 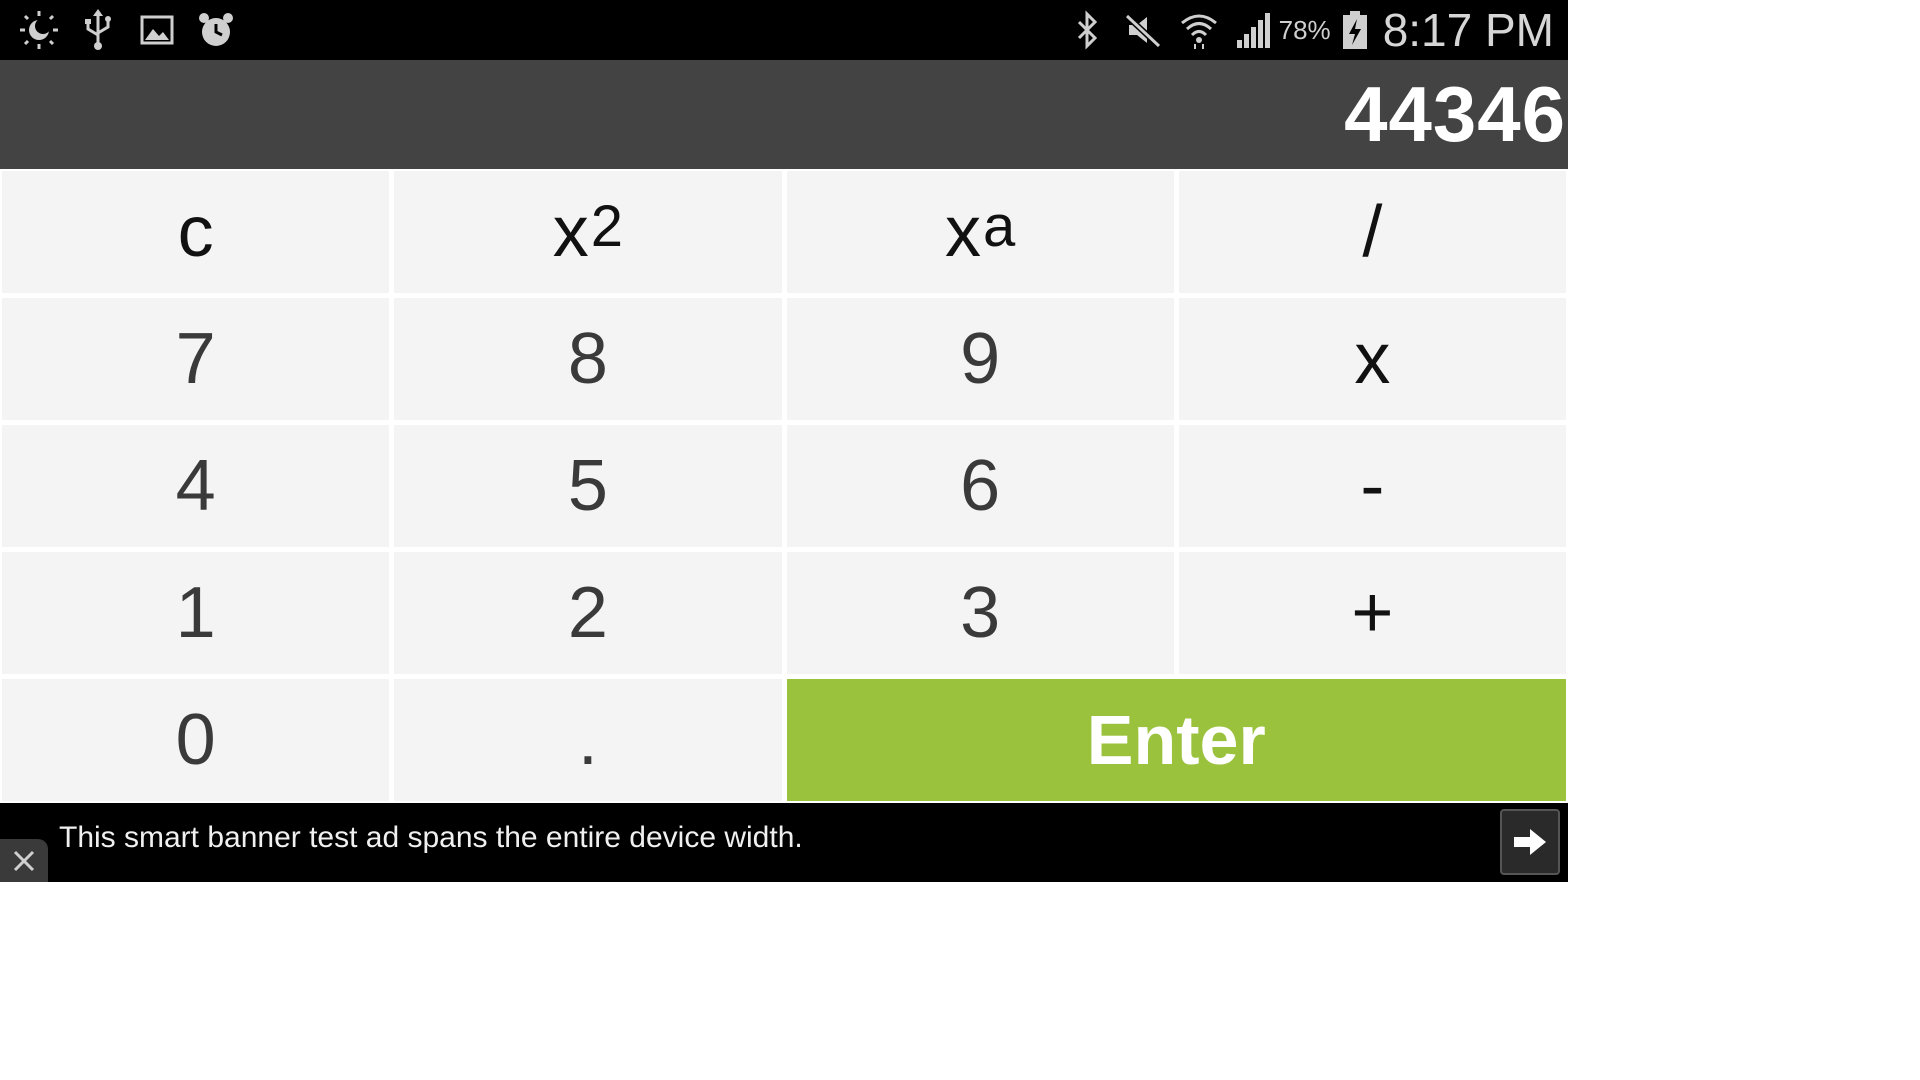 What do you see at coordinates (216, 30) in the screenshot?
I see `alarm-icon` at bounding box center [216, 30].